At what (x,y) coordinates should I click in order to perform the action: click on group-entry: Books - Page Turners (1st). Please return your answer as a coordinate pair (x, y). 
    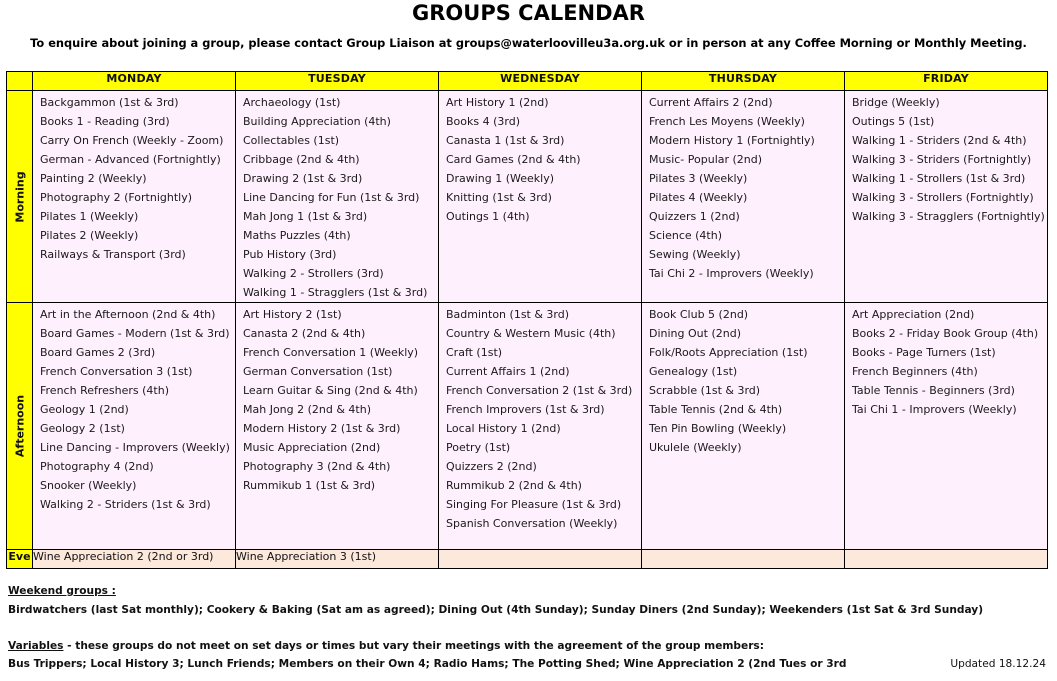
    Looking at the image, I should click on (924, 352).